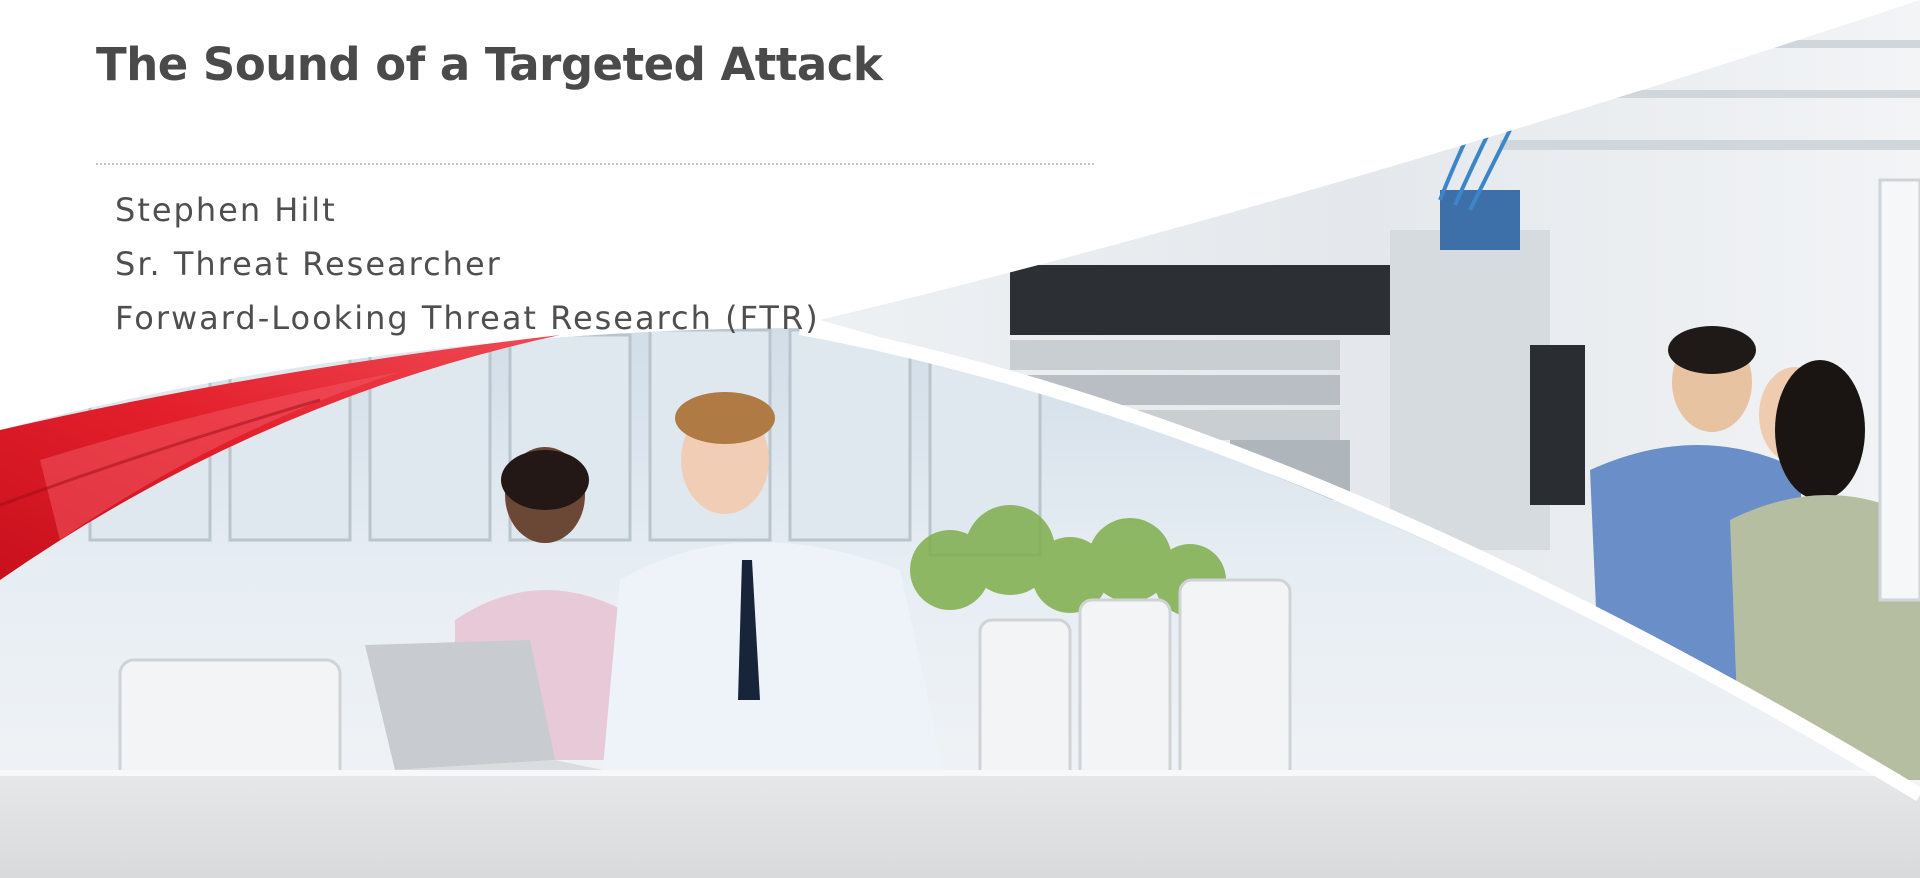  I want to click on presenter-role: Sr. Threat Researcher, so click(308, 264).